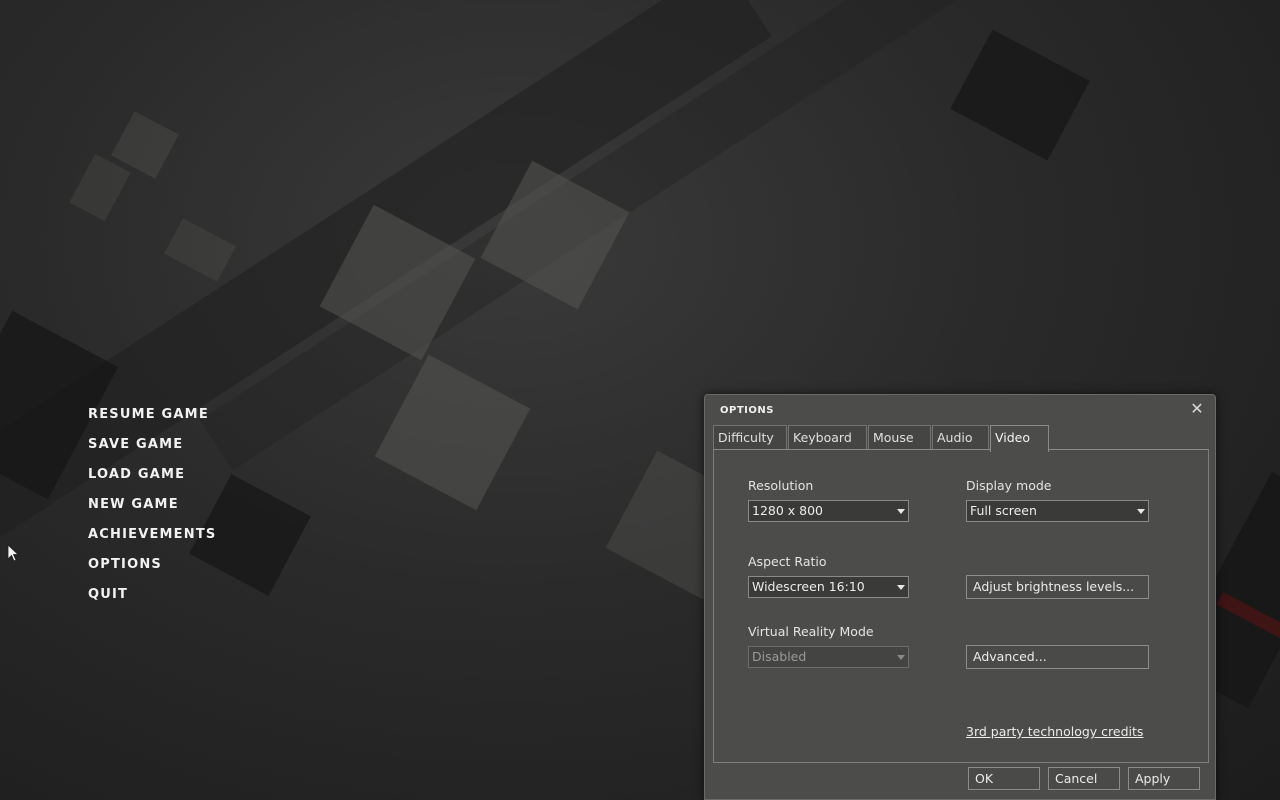 This screenshot has width=1280, height=800. What do you see at coordinates (788, 510) in the screenshot?
I see `resolution-value: 1280 x 800` at bounding box center [788, 510].